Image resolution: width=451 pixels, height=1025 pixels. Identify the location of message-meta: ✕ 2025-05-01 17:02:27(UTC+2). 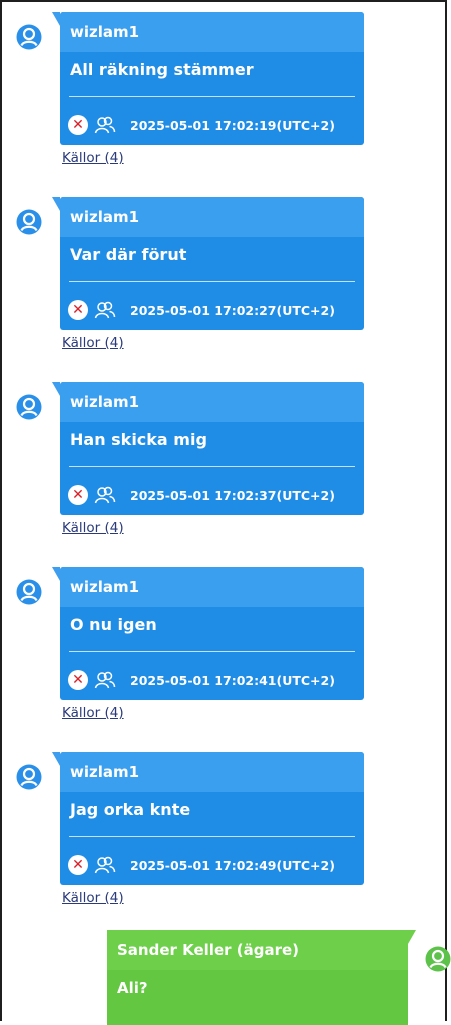
(201, 310).